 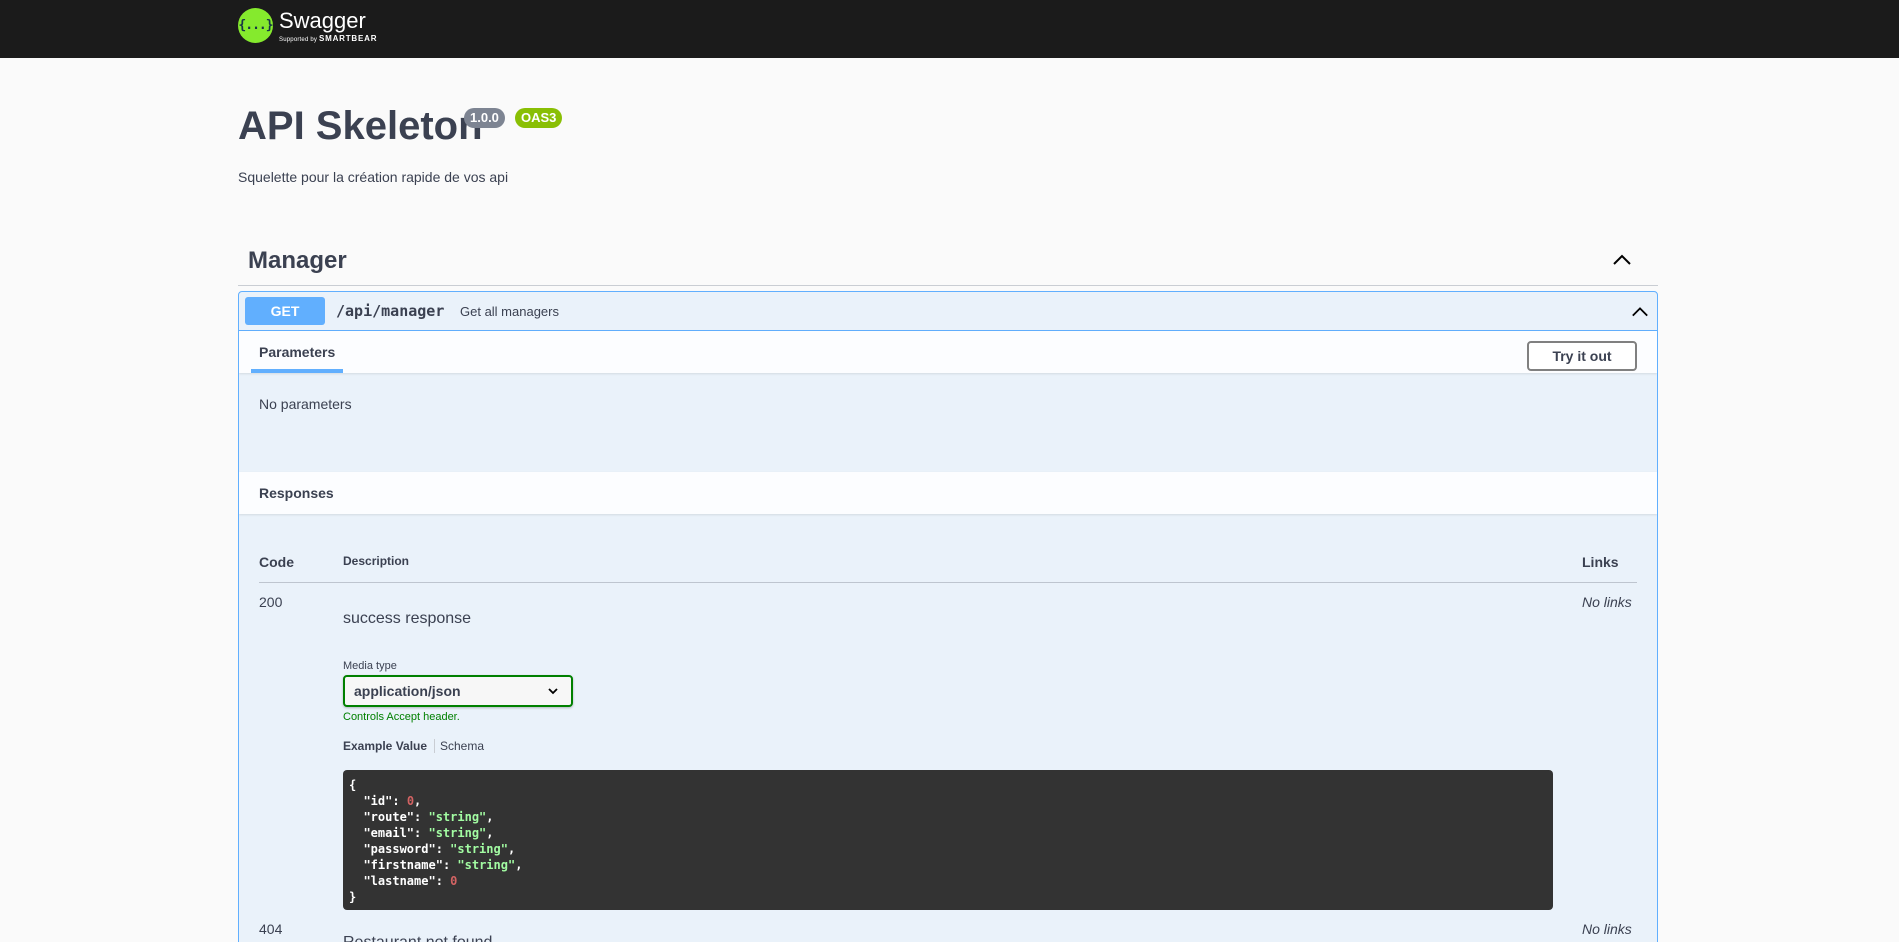 What do you see at coordinates (428, 817) in the screenshot?
I see `json-line: "route": "string",` at bounding box center [428, 817].